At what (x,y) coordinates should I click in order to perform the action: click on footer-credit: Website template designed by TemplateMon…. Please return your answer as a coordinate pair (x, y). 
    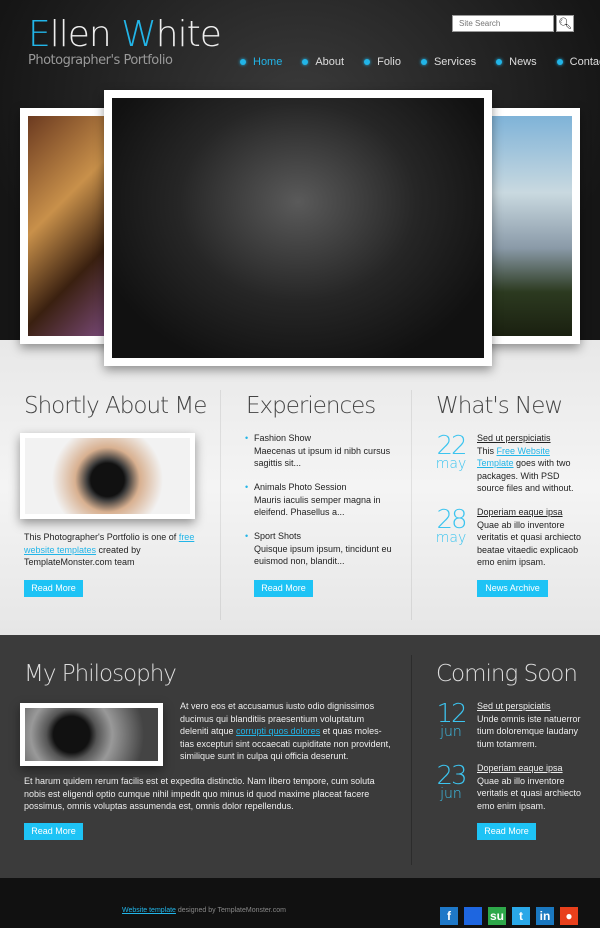
    Looking at the image, I should click on (204, 910).